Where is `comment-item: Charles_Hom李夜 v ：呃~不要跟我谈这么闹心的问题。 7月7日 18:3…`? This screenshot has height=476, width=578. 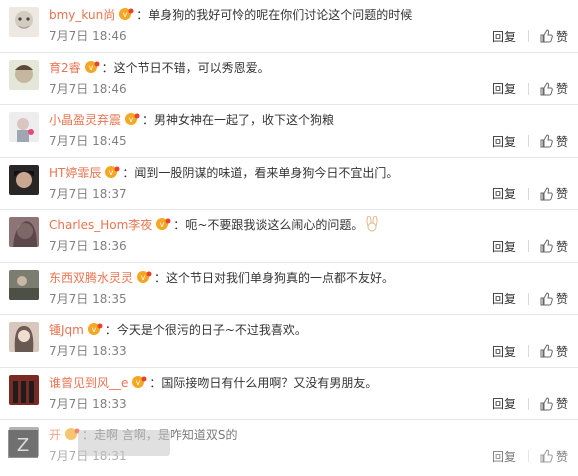 comment-item: Charles_Hom李夜 v ：呃~不要跟我谈这么闹心的问题。 7月7日 18:3… is located at coordinates (289, 236).